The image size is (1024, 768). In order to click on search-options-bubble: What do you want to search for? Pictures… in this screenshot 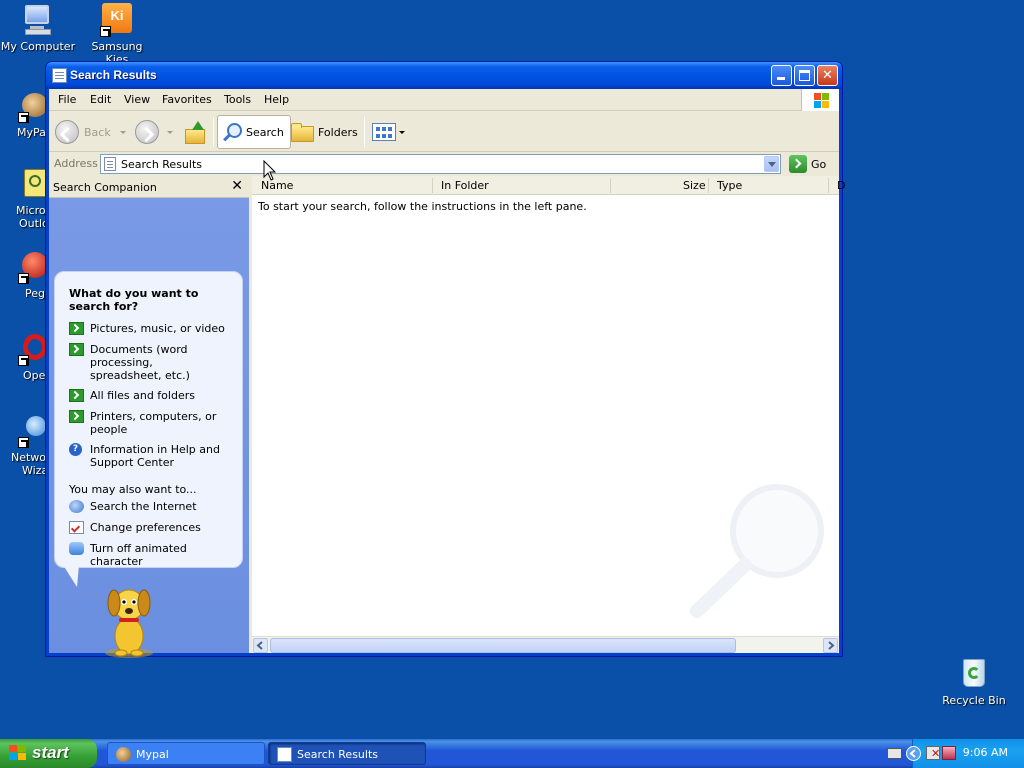, I will do `click(148, 419)`.